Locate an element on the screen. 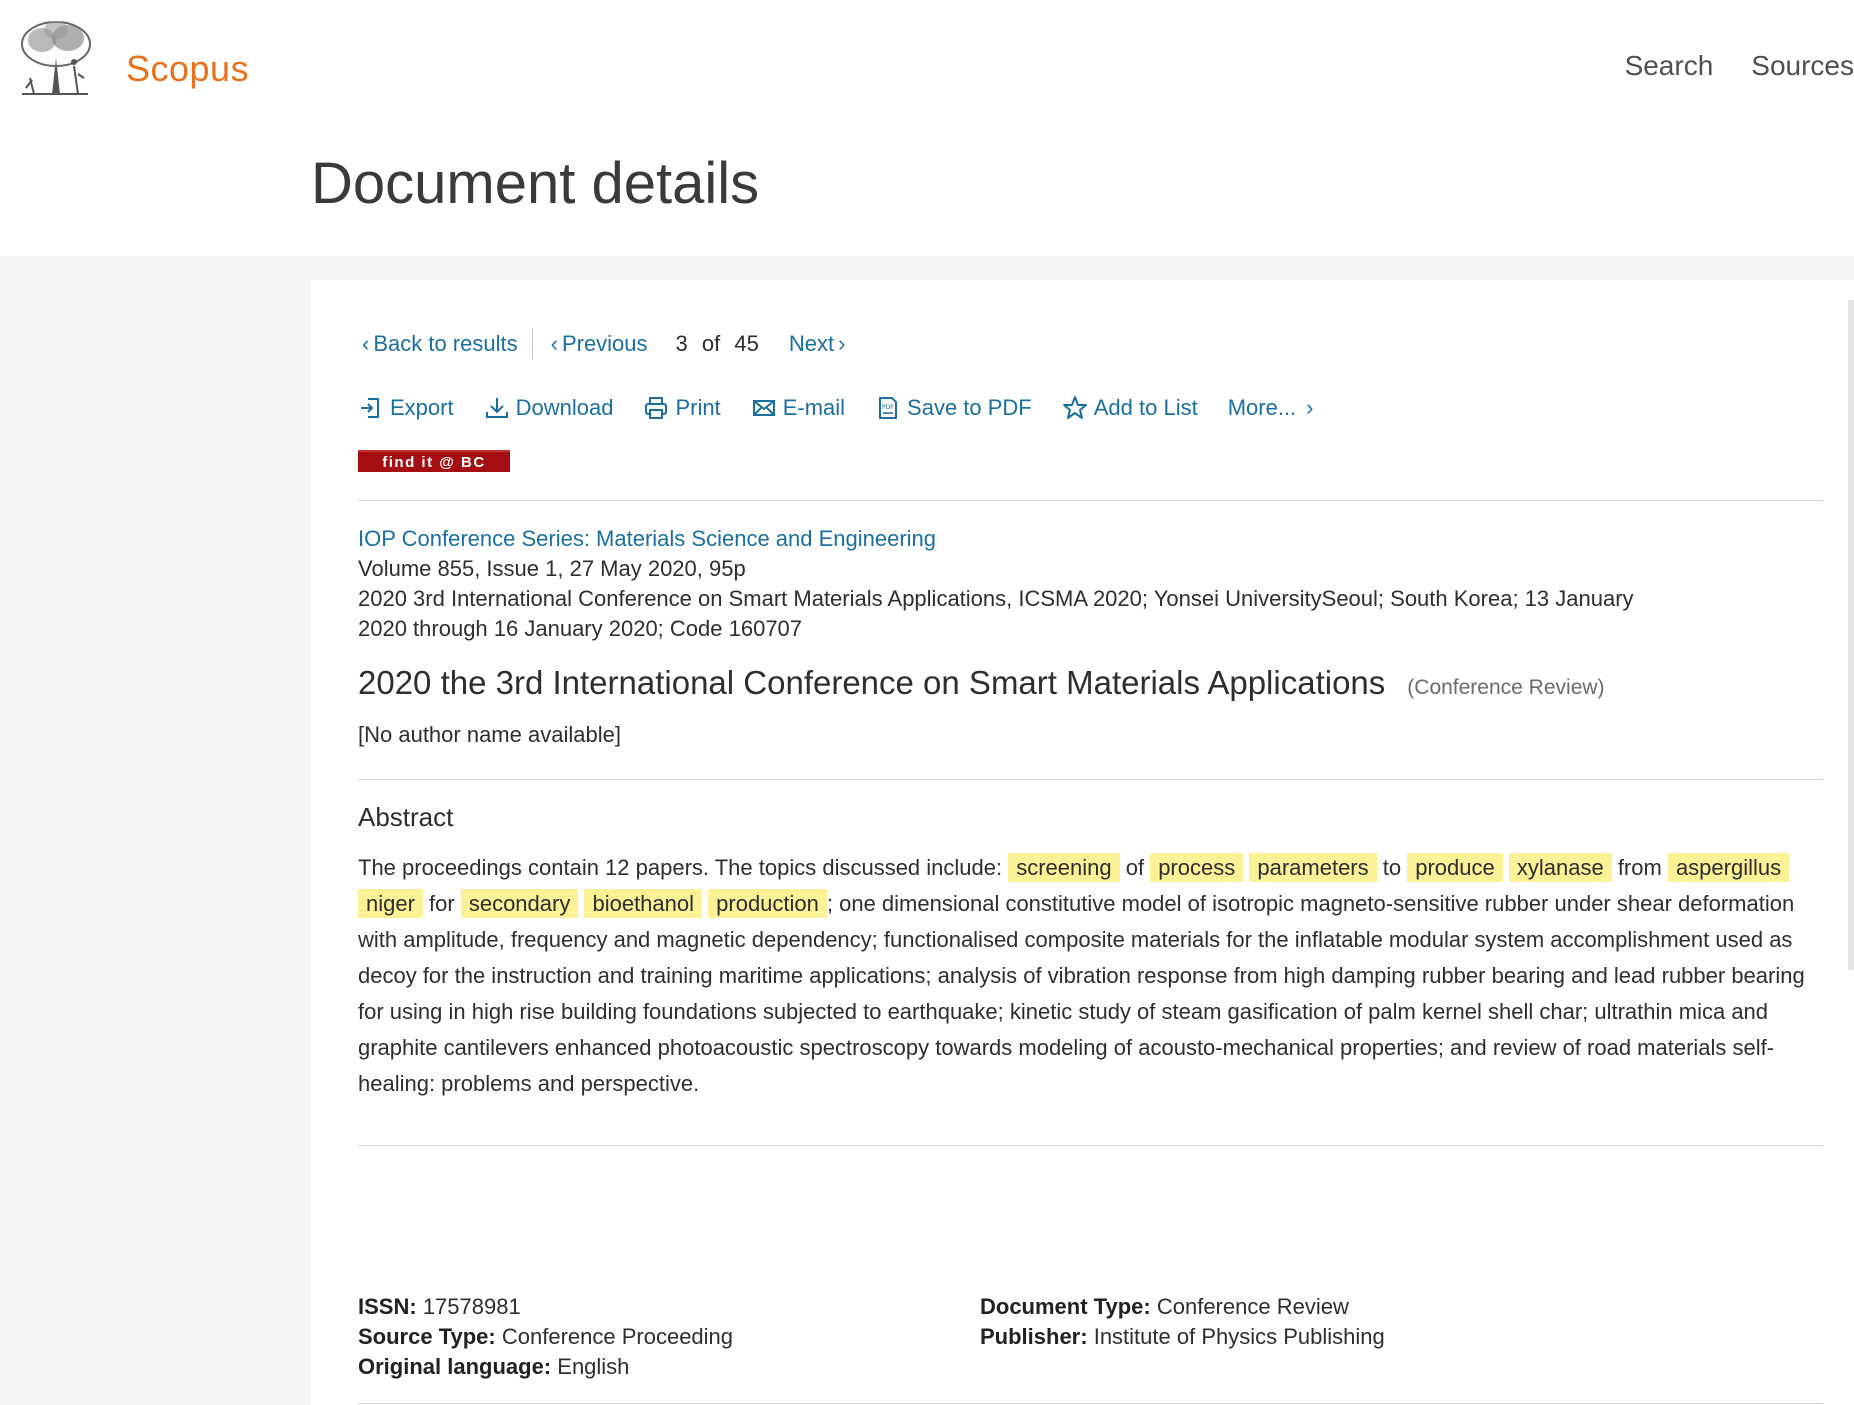 This screenshot has height=1405, width=1854. of-text: of is located at coordinates (711, 343).